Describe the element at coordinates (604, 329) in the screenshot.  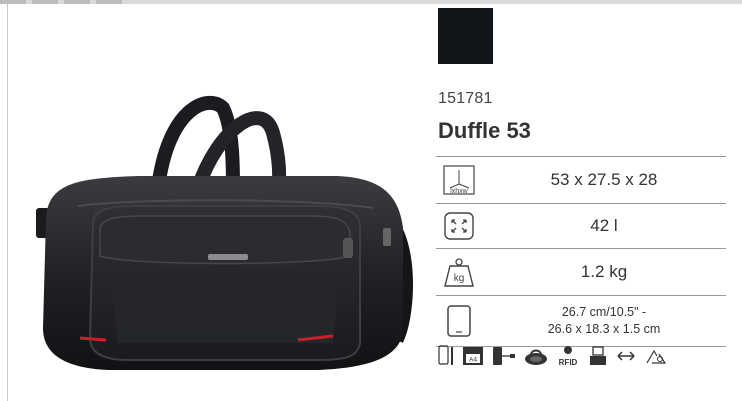
I see `spec-value-tablet-line2: 26.6 x 18.3 x 1.5 cm` at that location.